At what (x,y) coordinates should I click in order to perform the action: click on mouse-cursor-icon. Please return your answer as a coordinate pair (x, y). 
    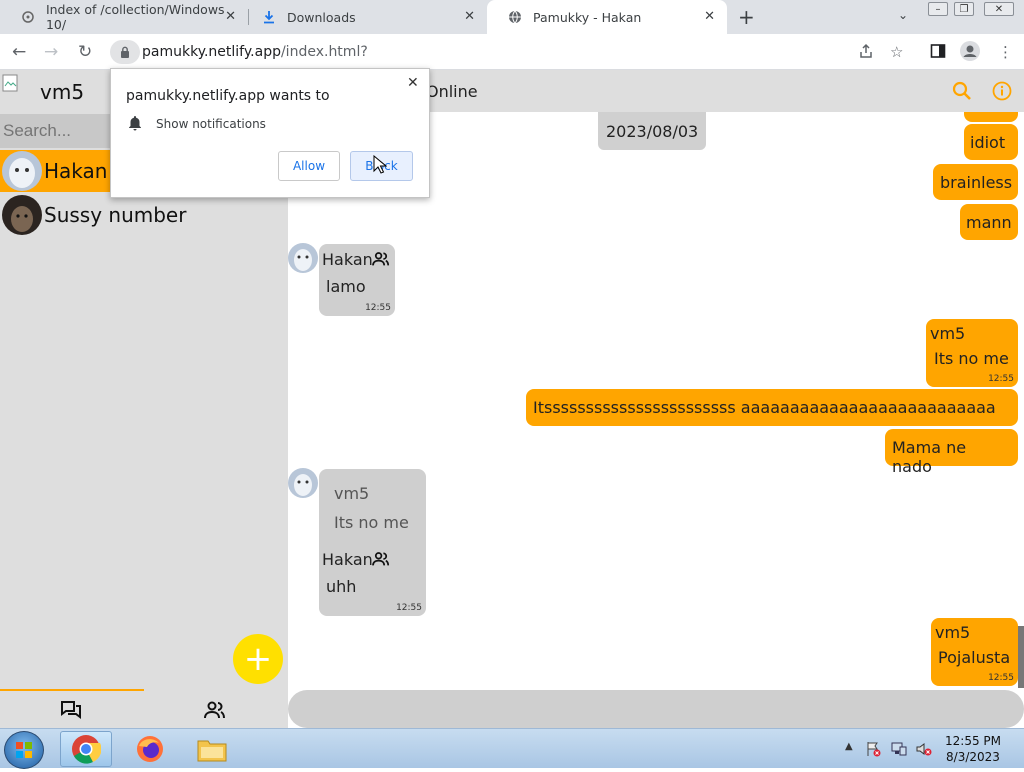
    Looking at the image, I should click on (380, 166).